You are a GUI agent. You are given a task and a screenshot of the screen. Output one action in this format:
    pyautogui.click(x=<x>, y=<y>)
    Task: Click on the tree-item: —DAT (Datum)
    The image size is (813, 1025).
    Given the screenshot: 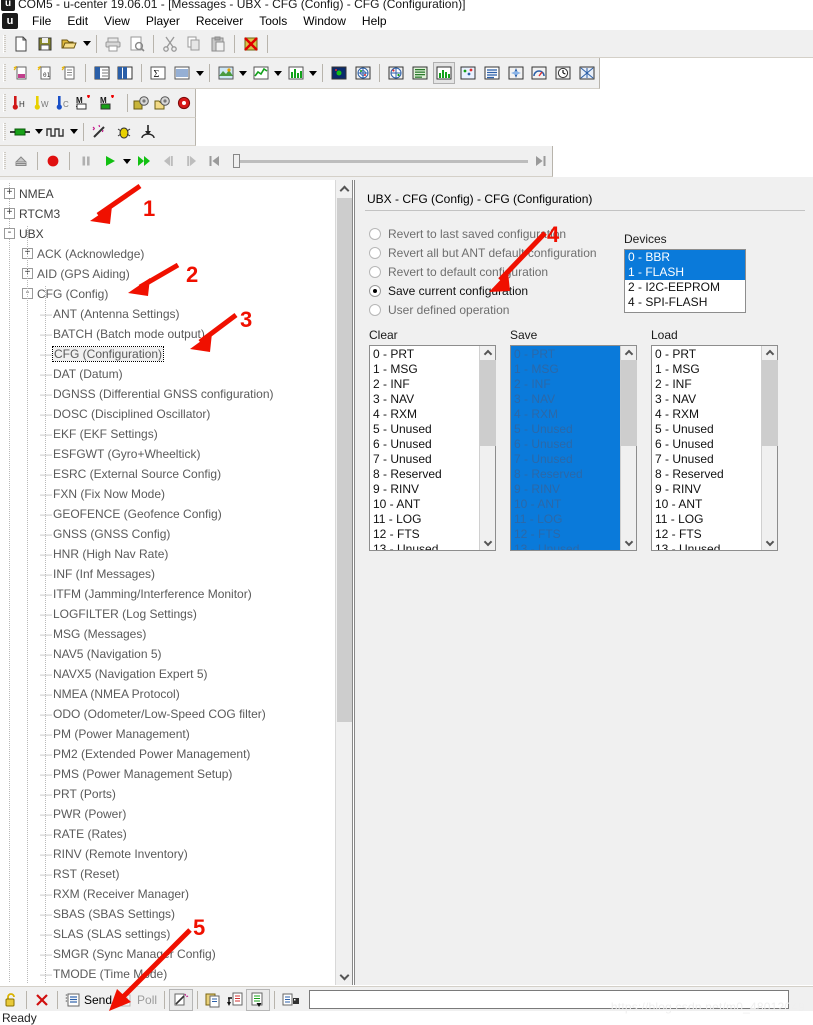 What is the action you would take?
    pyautogui.click(x=168, y=373)
    